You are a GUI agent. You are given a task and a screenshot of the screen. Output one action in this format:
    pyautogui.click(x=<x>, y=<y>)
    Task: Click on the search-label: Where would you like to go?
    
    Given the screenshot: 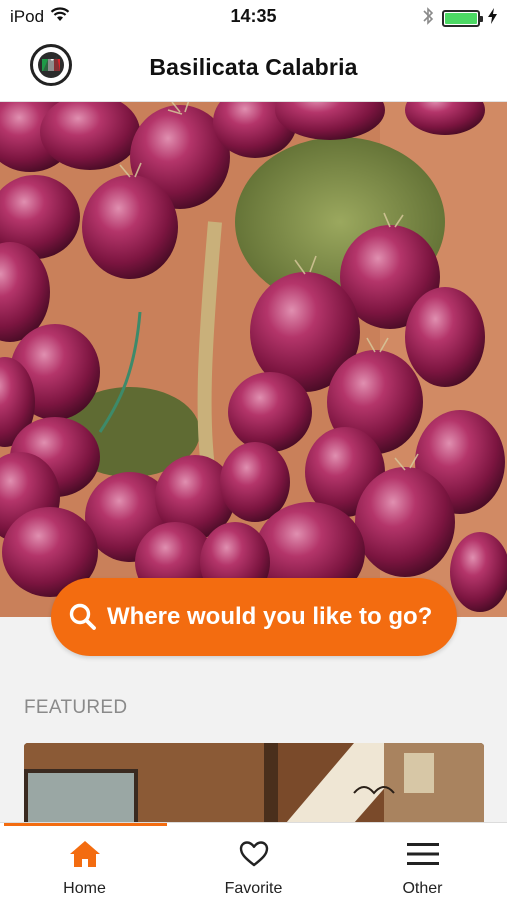 What is the action you would take?
    pyautogui.click(x=270, y=616)
    